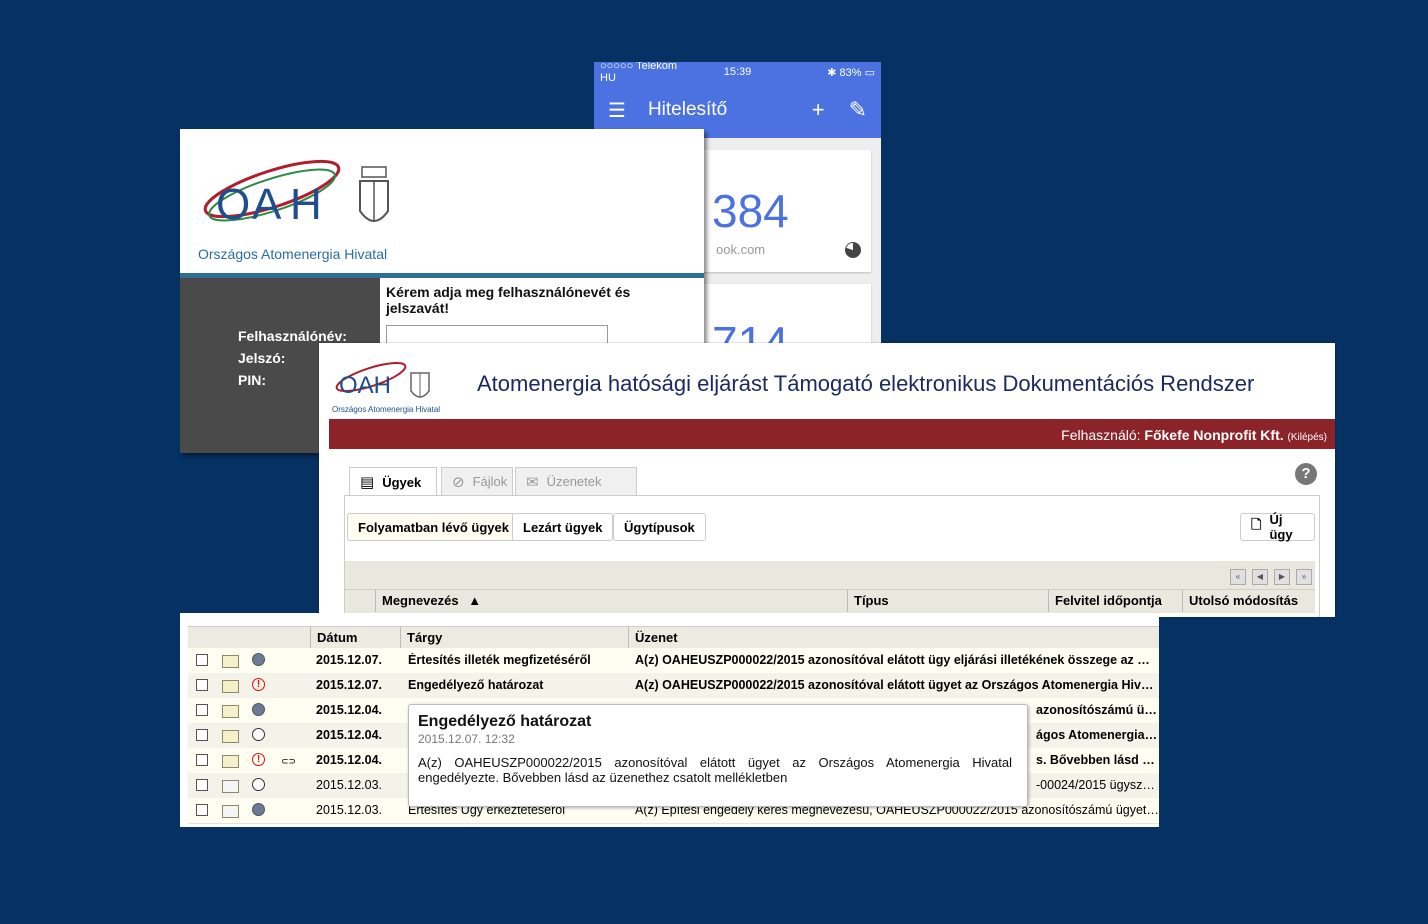 This screenshot has width=1428, height=924. Describe the element at coordinates (639, 73) in the screenshot. I see `carrier-label: ○○○○○ Telekom HU` at that location.